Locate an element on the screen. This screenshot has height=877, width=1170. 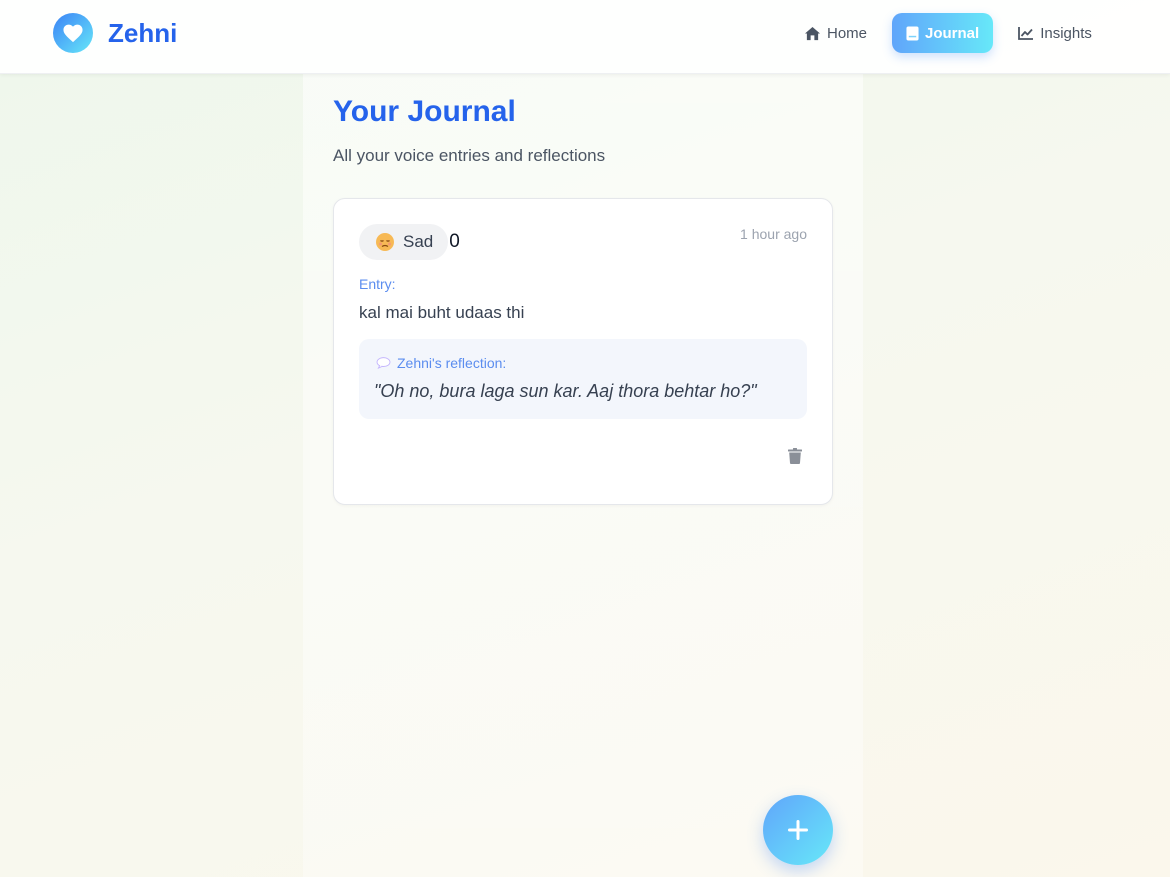
mood-row: Sad 0 is located at coordinates (409, 242).